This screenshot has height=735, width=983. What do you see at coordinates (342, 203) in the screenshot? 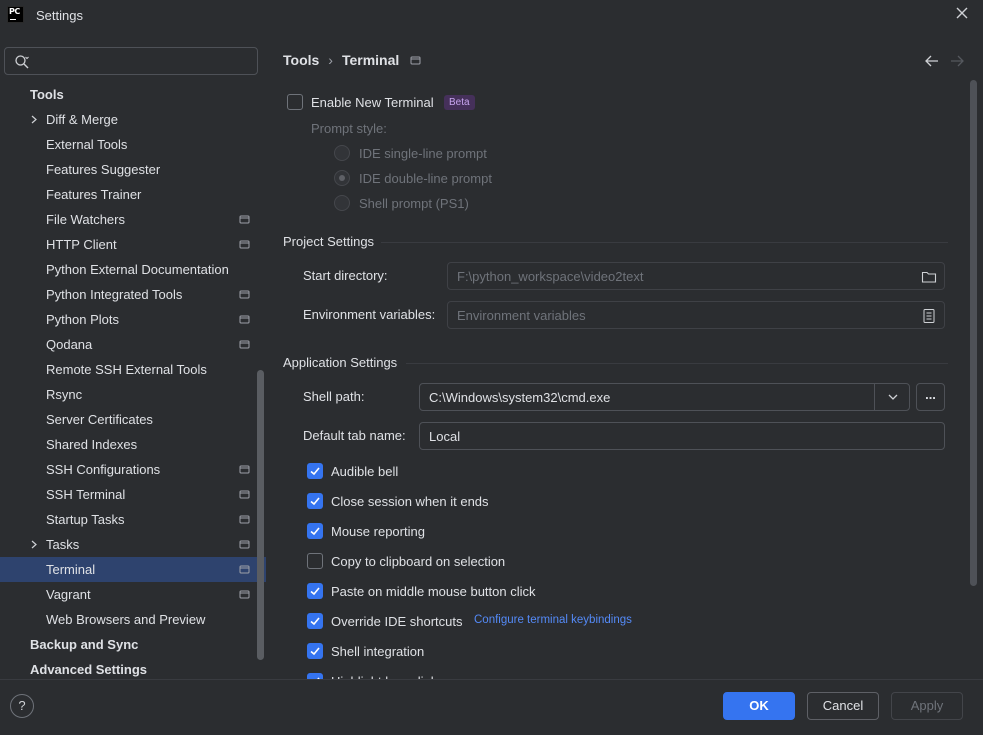
I see `radio-shell-prompt` at bounding box center [342, 203].